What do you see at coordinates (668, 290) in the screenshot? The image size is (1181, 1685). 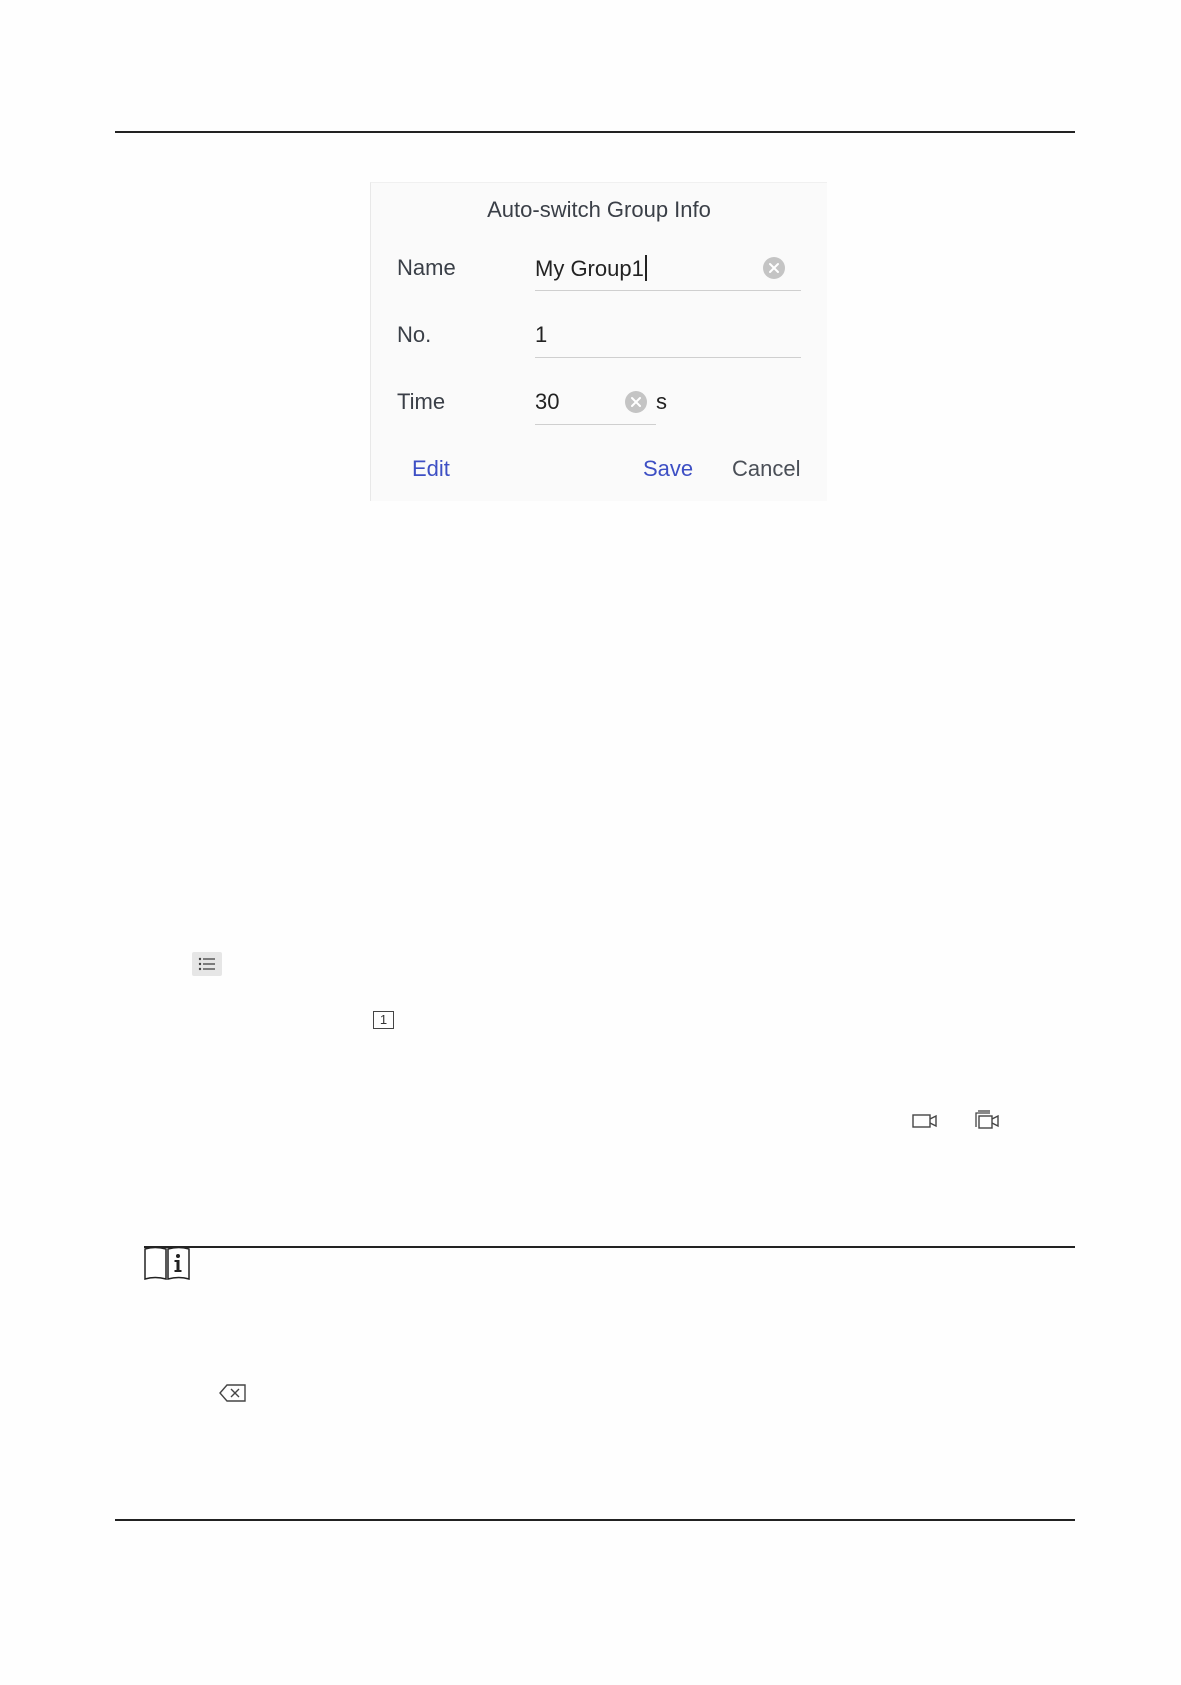 I see `name-underline` at bounding box center [668, 290].